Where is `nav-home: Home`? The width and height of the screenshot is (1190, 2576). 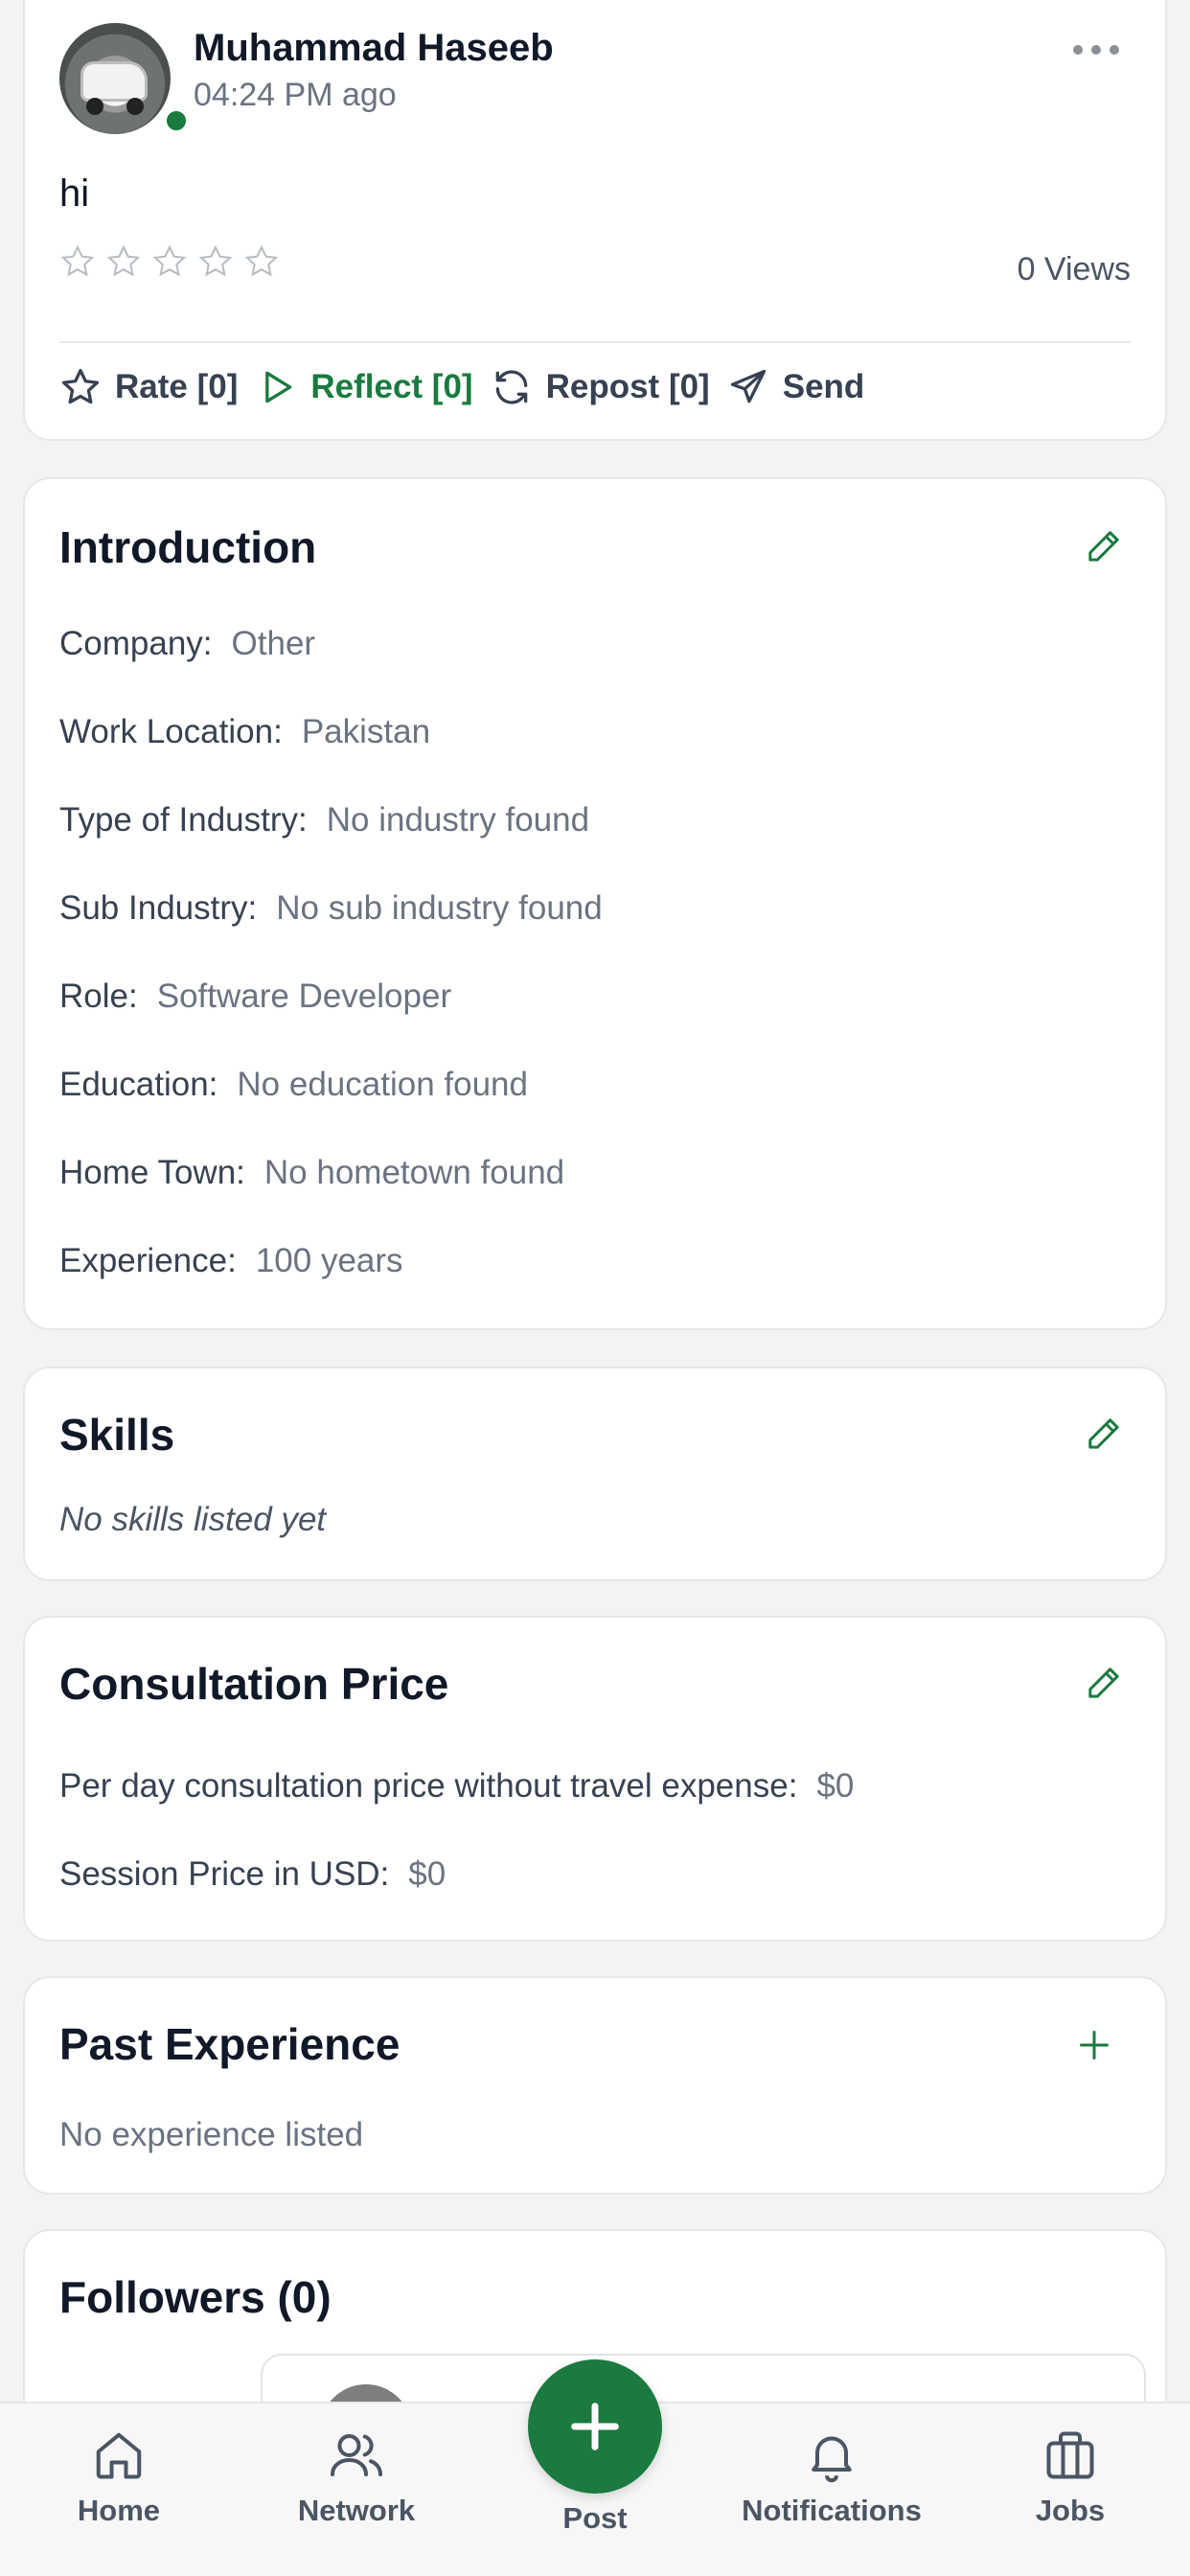
nav-home: Home is located at coordinates (119, 2477).